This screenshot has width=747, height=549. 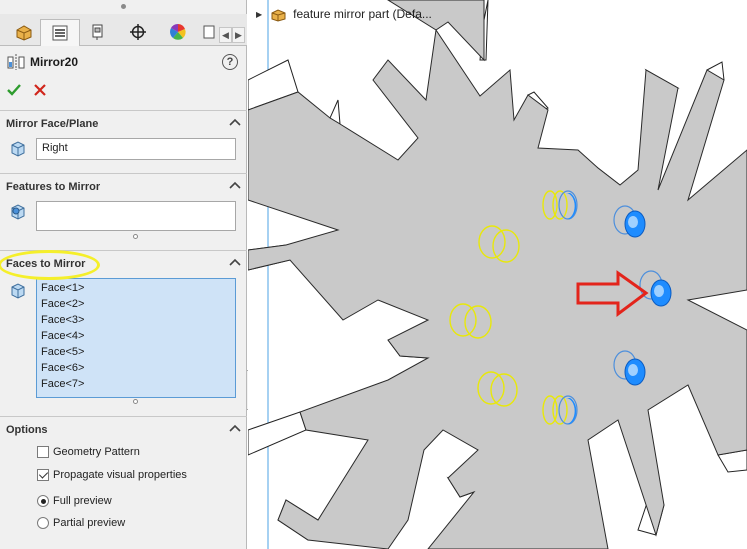 What do you see at coordinates (55, 148) in the screenshot?
I see `mirror-face-plane-value: Right` at bounding box center [55, 148].